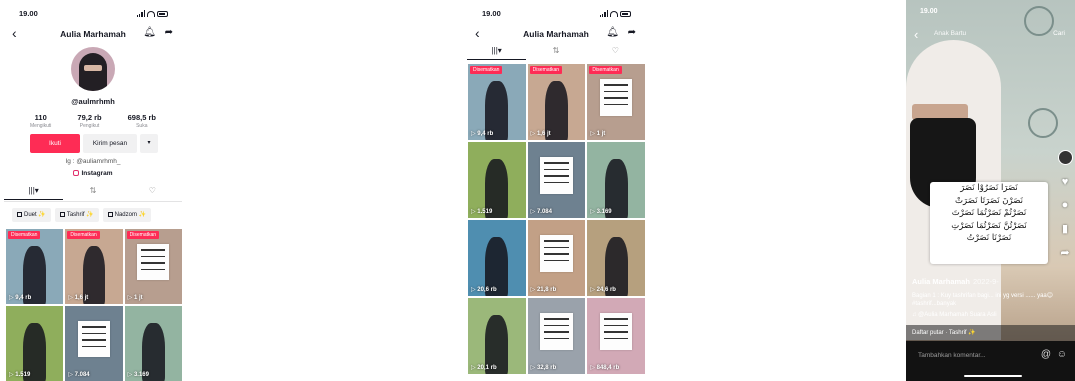 This screenshot has height=381, width=1075. Describe the element at coordinates (93, 161) in the screenshot. I see `bio-text: Ig : @auliamrhmh_` at that location.